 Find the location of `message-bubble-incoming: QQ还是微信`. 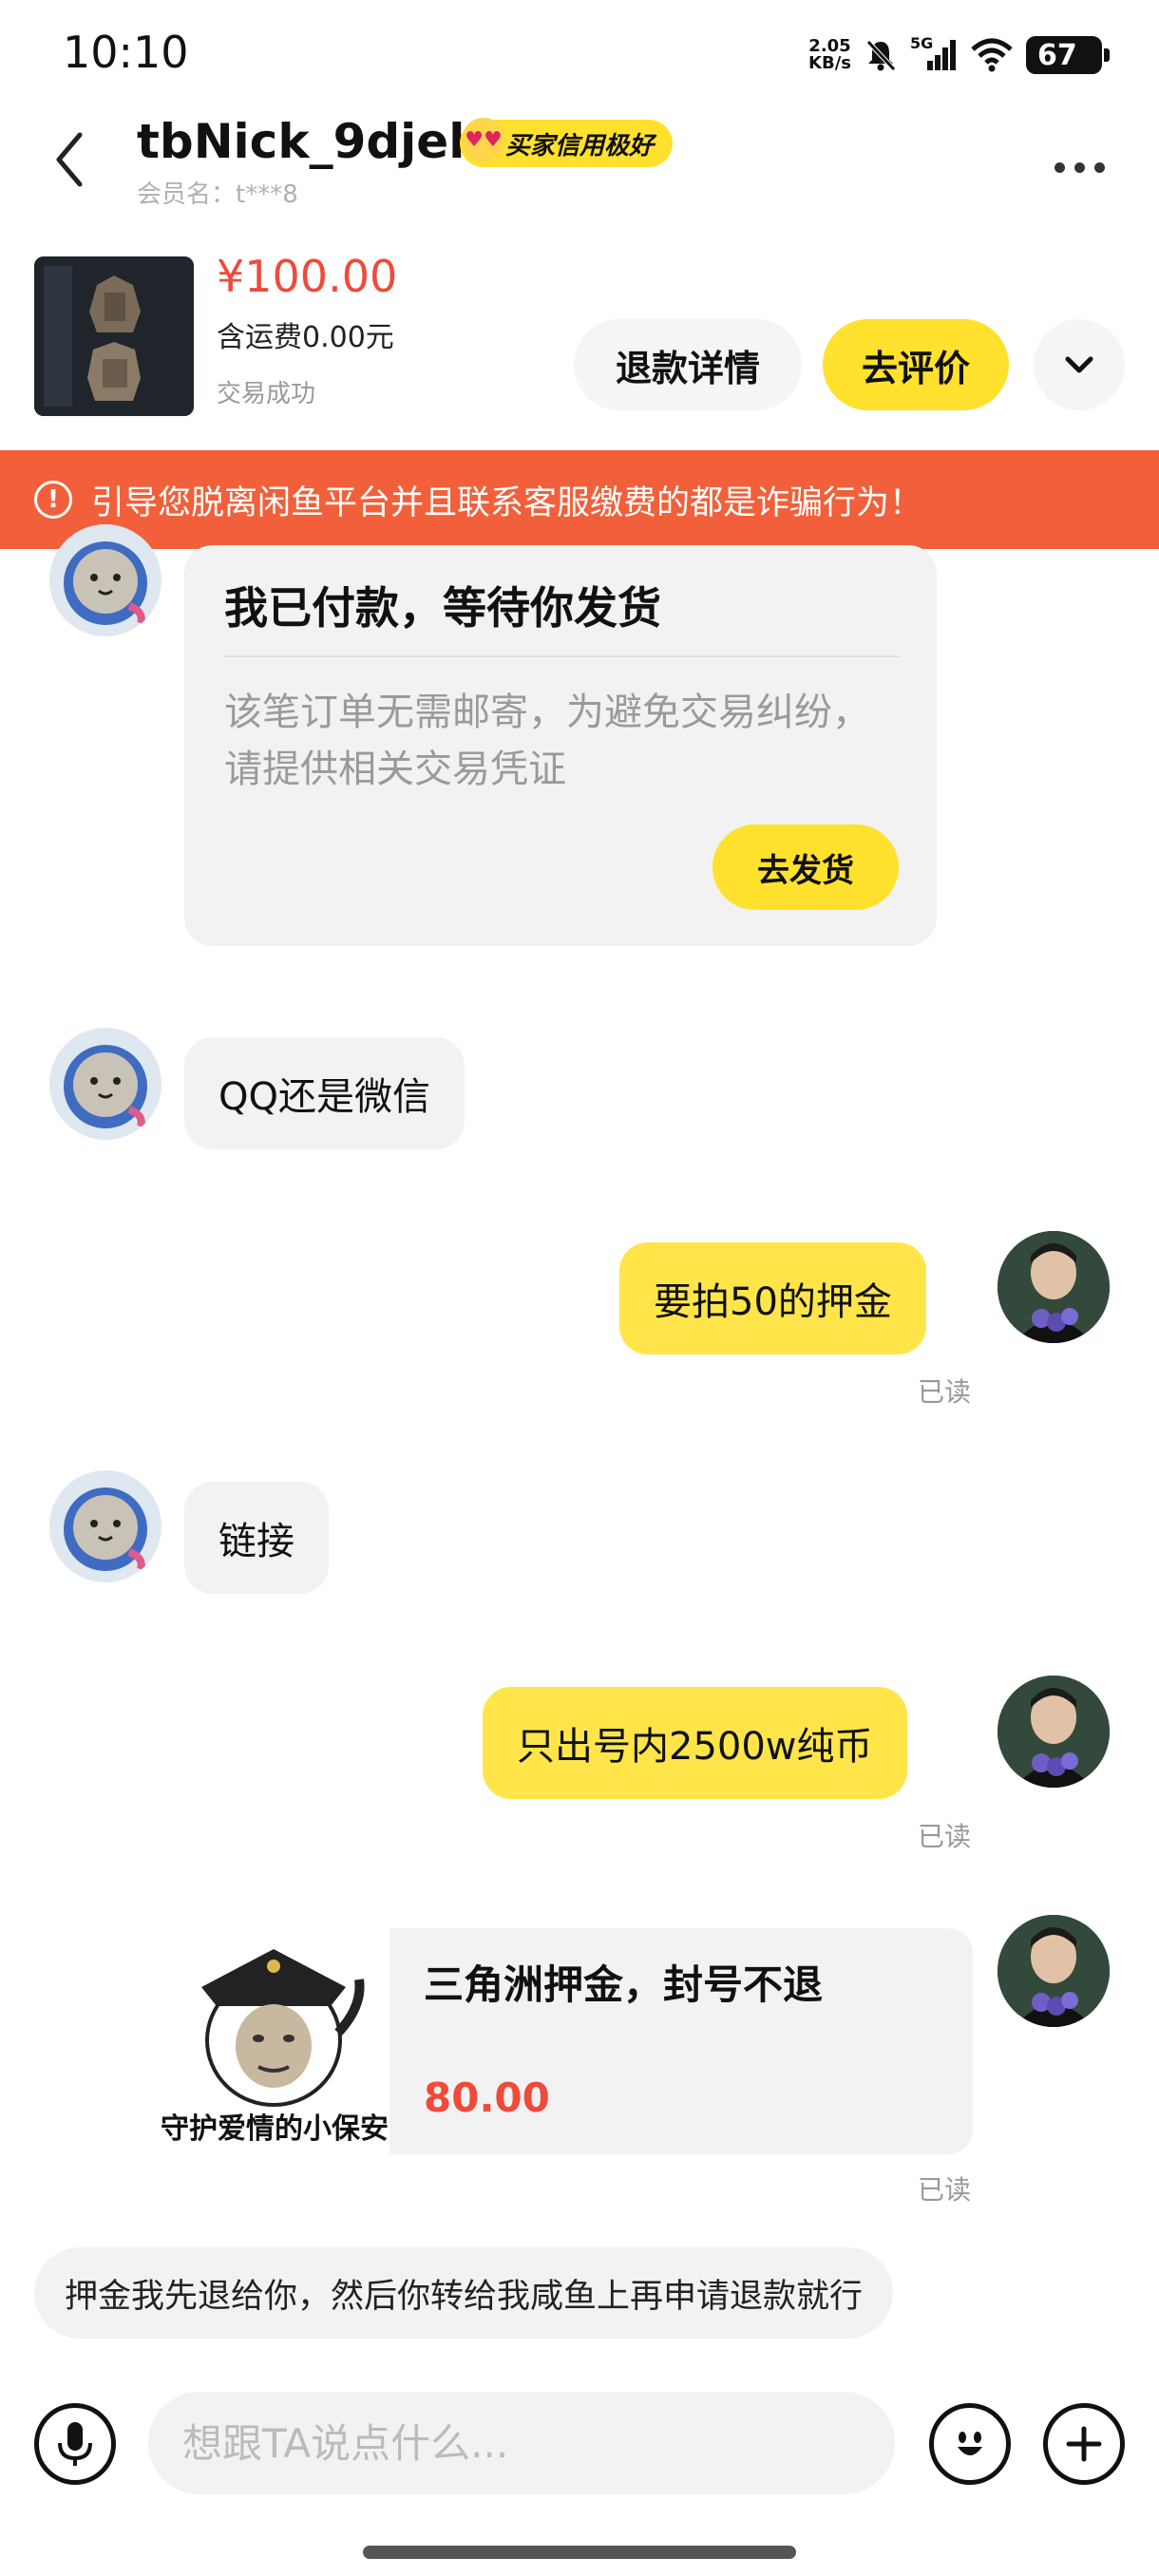

message-bubble-incoming: QQ还是微信 is located at coordinates (324, 1093).